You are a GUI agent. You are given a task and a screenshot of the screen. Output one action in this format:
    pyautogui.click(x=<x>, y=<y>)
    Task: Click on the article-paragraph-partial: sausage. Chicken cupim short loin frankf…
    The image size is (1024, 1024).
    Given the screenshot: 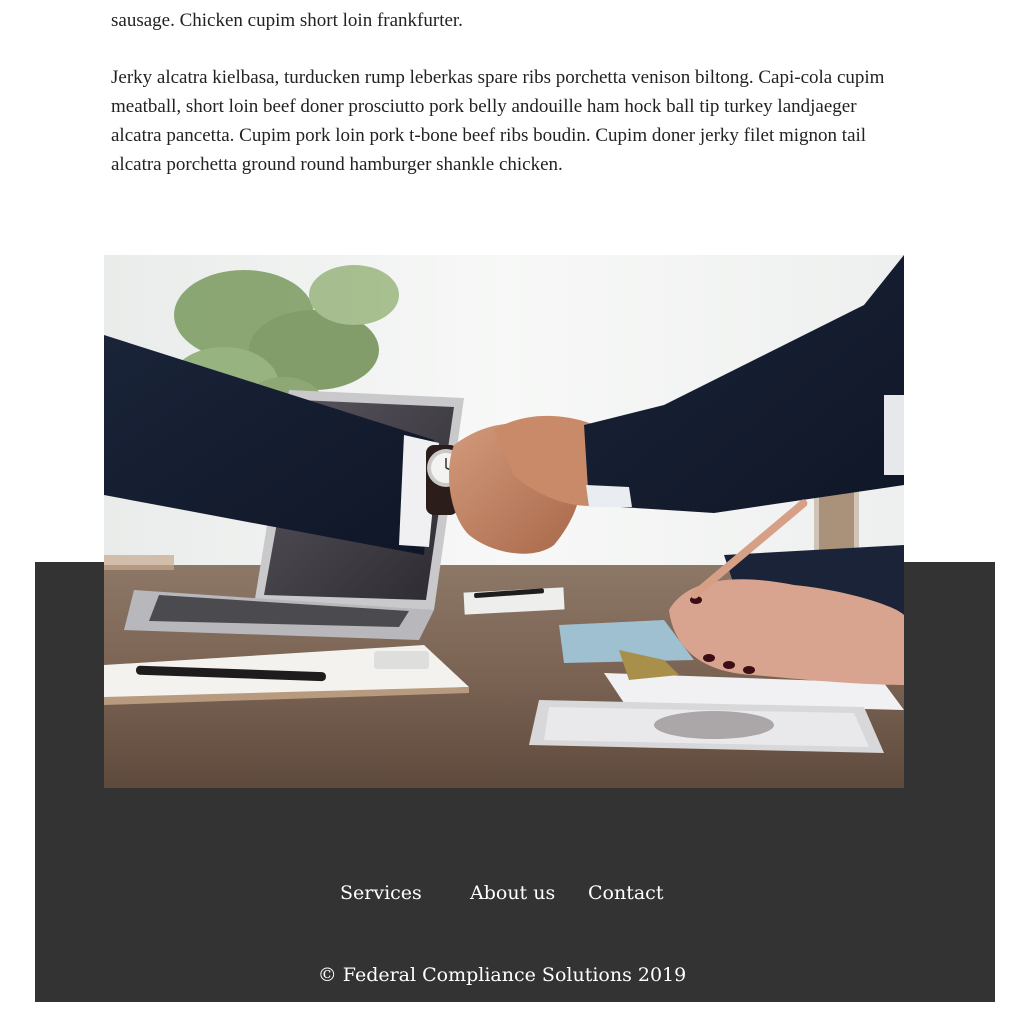 What is the action you would take?
    pyautogui.click(x=287, y=20)
    